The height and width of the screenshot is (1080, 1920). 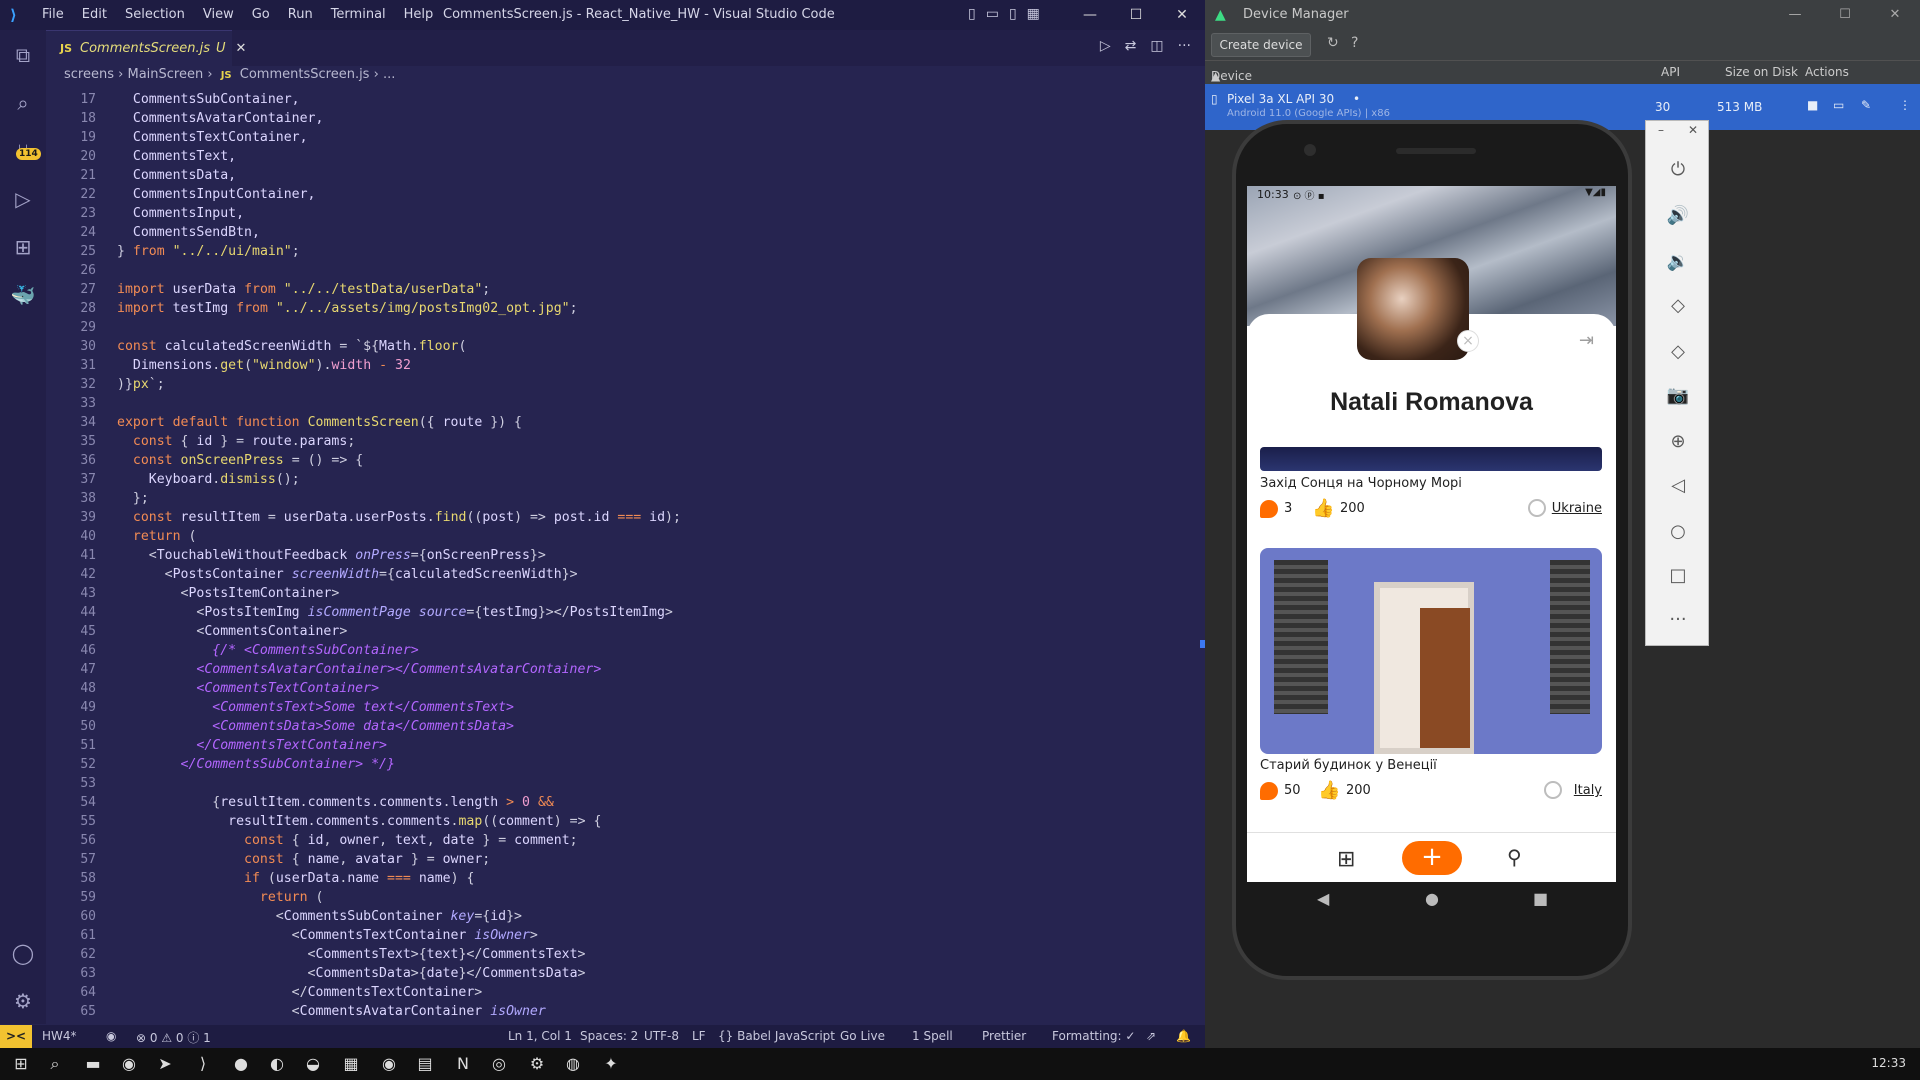 I want to click on toggle-panel-icon: ▭, so click(x=992, y=14).